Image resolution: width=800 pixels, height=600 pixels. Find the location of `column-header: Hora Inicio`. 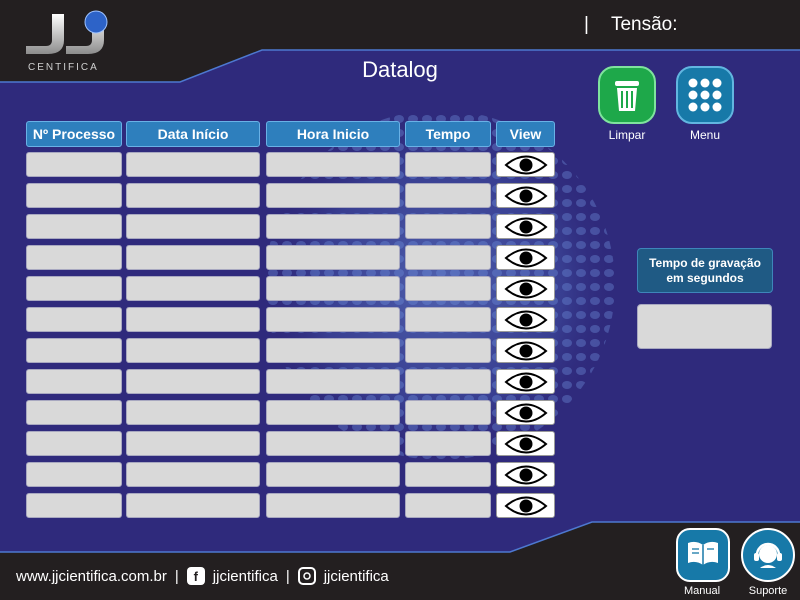

column-header: Hora Inicio is located at coordinates (333, 134).